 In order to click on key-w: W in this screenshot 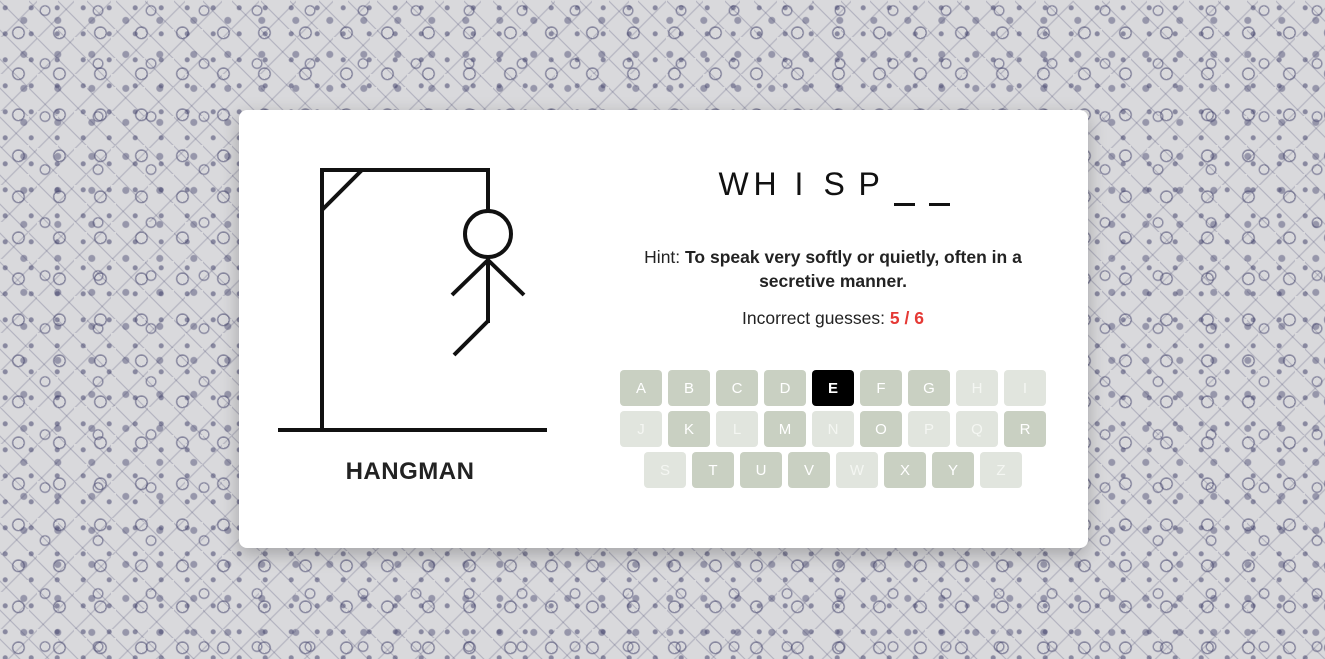, I will do `click(857, 470)`.